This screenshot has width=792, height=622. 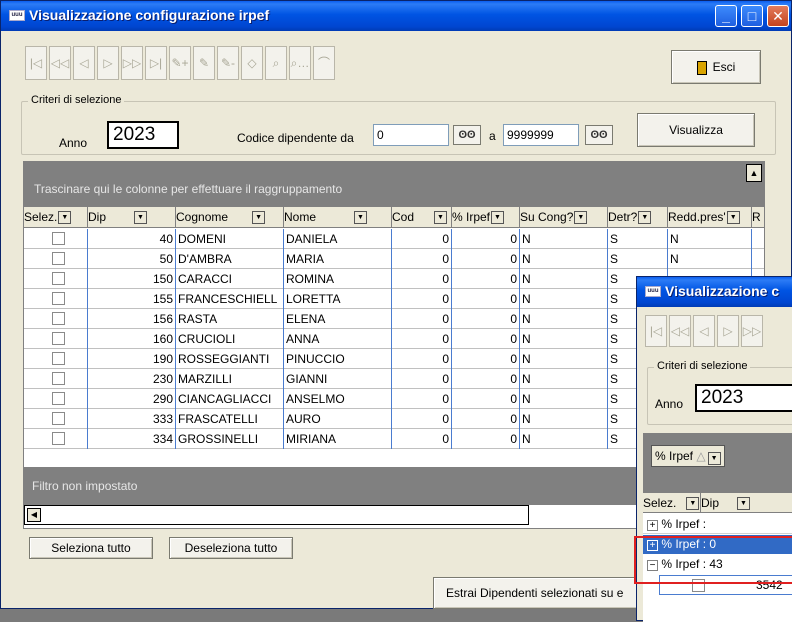 What do you see at coordinates (652, 525) in the screenshot?
I see `expand-icon: +` at bounding box center [652, 525].